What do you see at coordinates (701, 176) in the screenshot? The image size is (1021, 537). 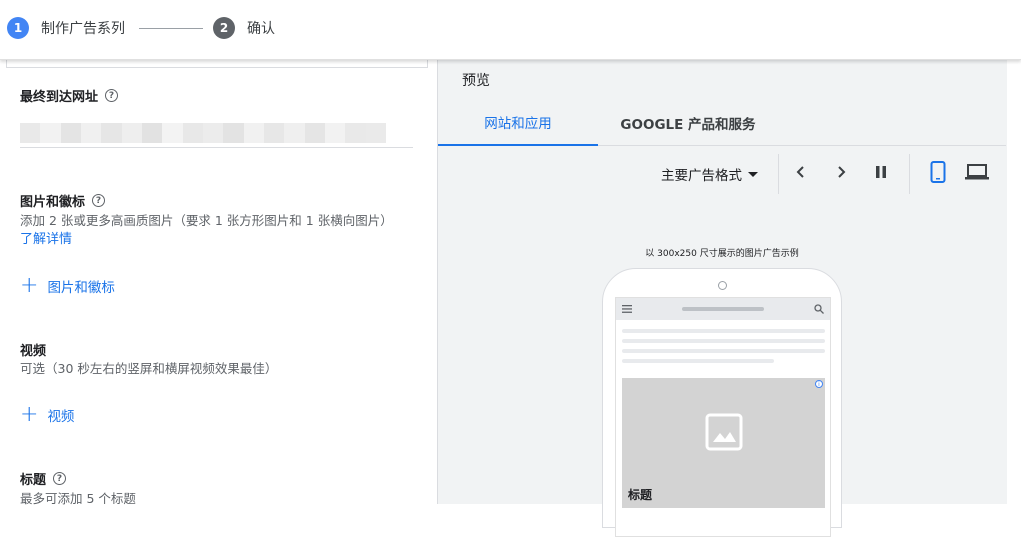 I see `ad-format-value: 主要广告格式` at bounding box center [701, 176].